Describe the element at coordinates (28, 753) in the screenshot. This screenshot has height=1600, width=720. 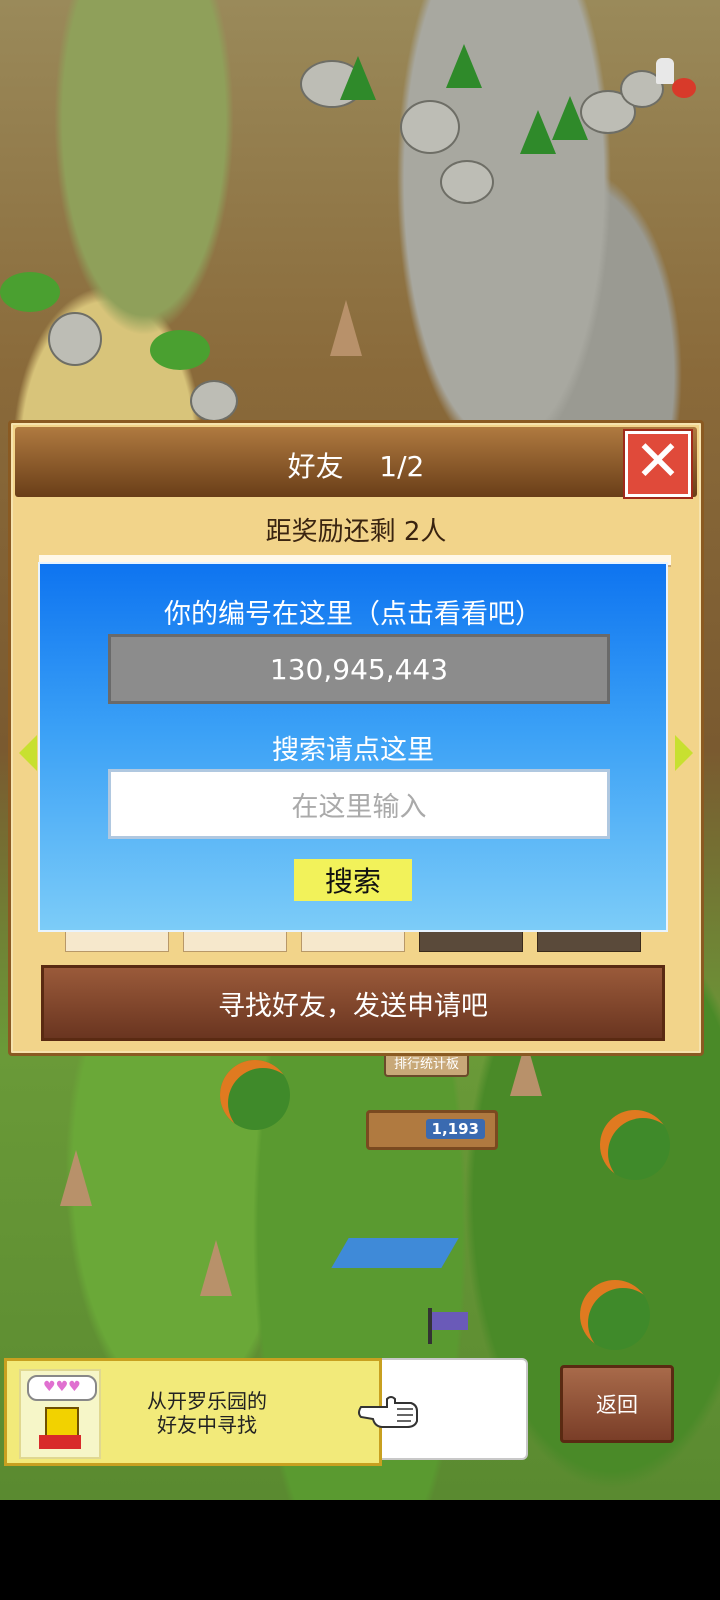
I see `prev-page-arrow-icon` at that location.